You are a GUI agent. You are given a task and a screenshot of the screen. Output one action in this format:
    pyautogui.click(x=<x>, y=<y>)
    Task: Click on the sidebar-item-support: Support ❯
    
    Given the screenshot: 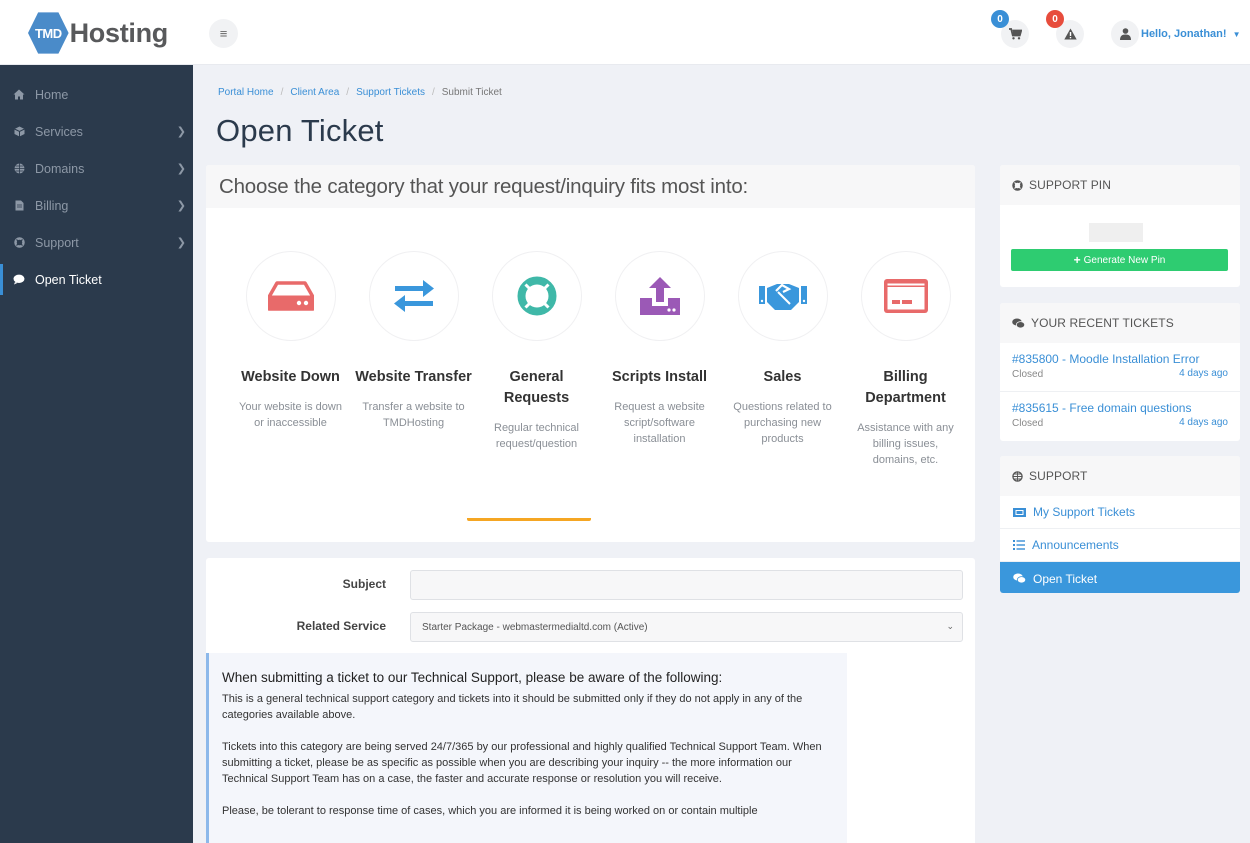 What is the action you would take?
    pyautogui.click(x=96, y=242)
    